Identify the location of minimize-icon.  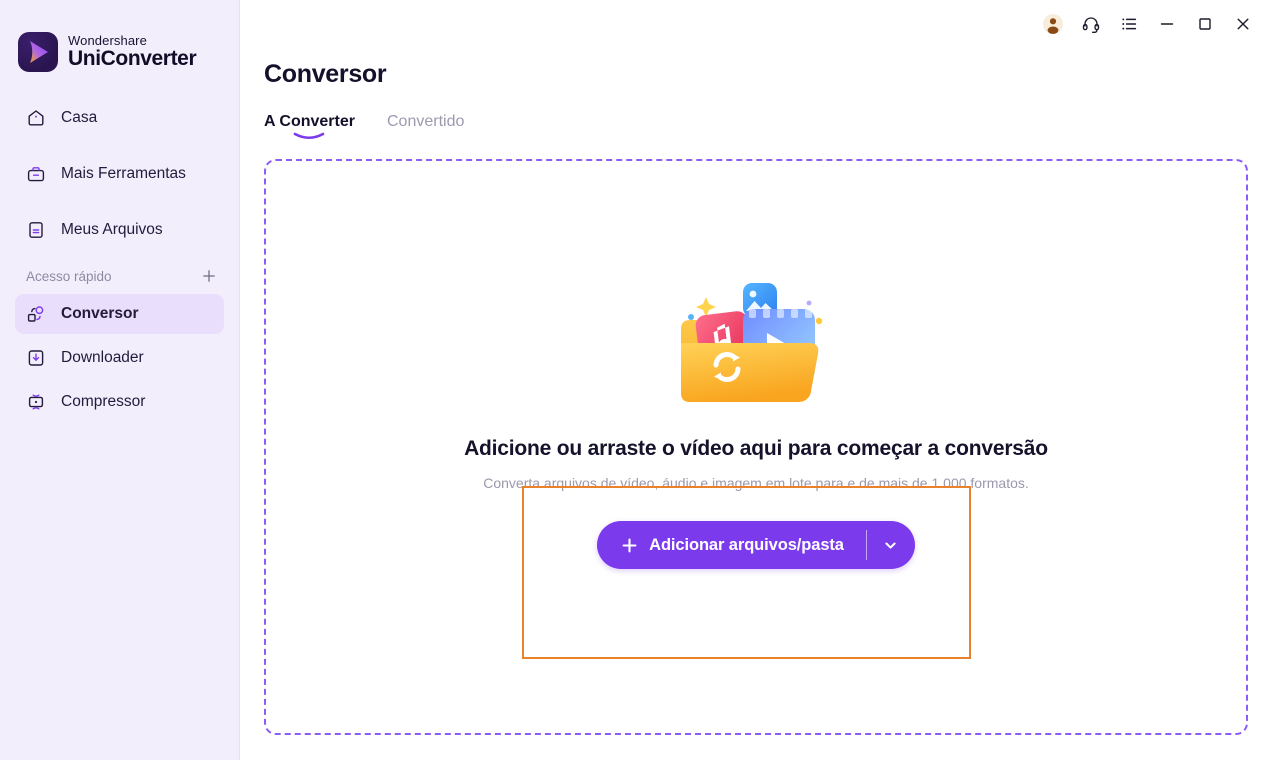
(1167, 24).